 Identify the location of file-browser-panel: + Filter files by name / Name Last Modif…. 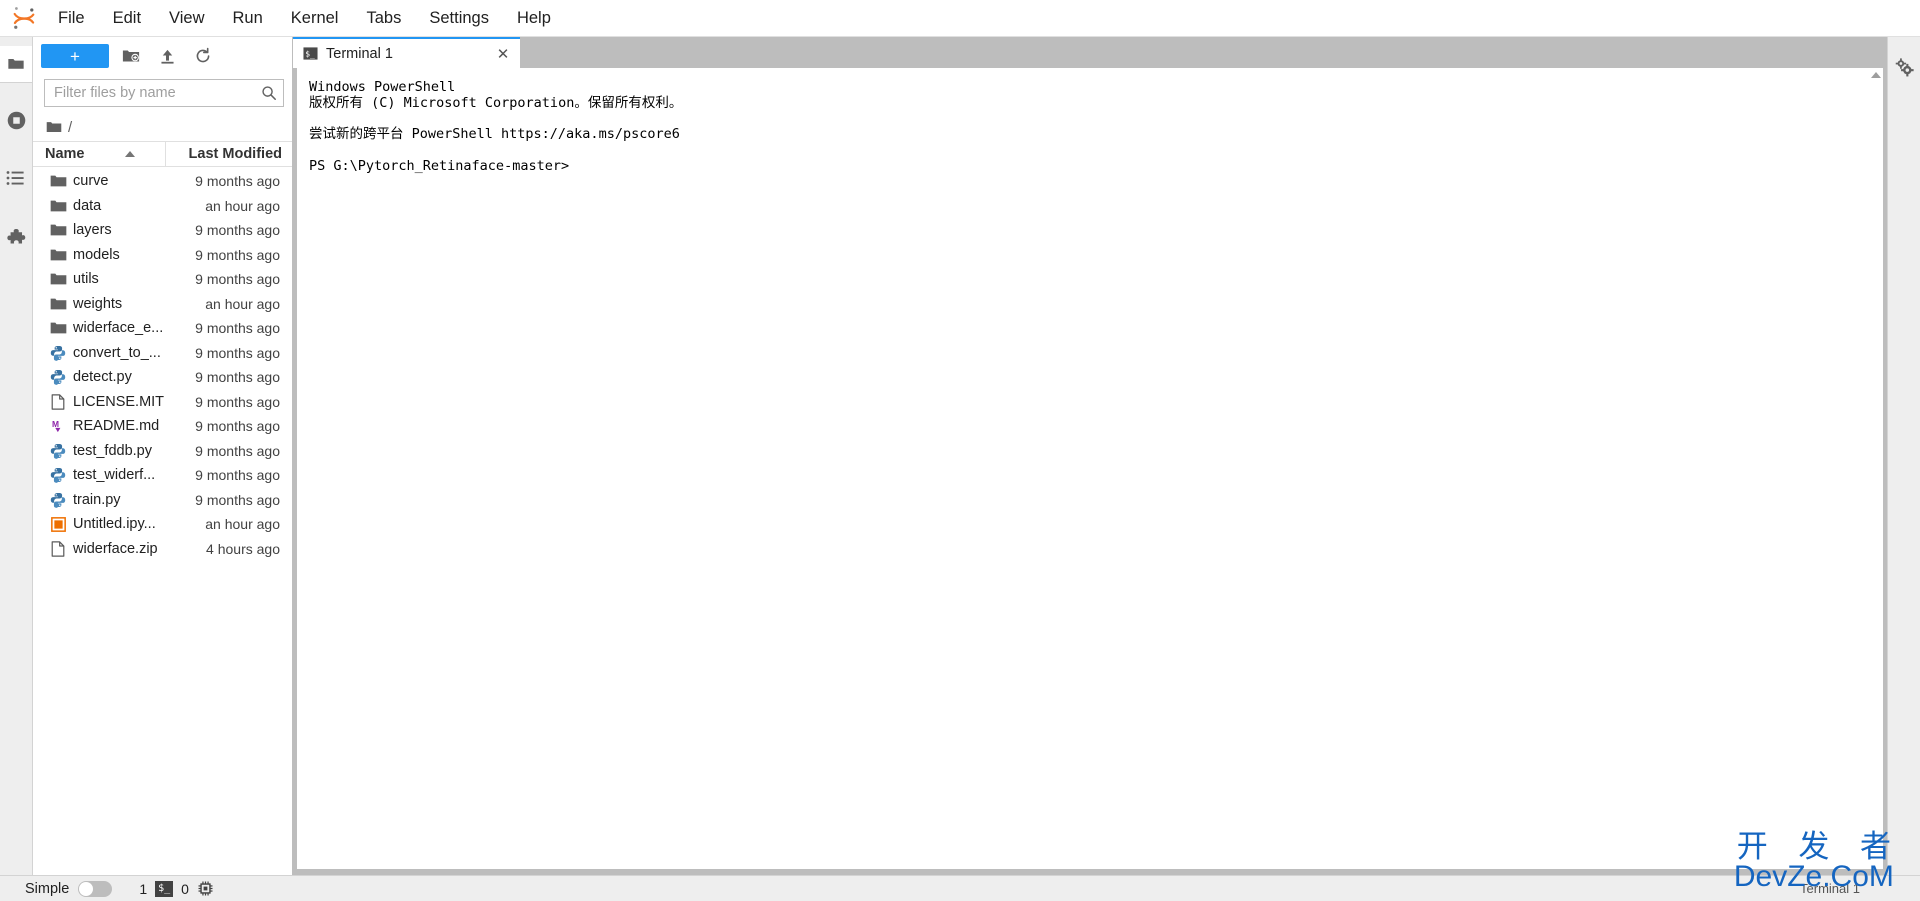
(163, 456).